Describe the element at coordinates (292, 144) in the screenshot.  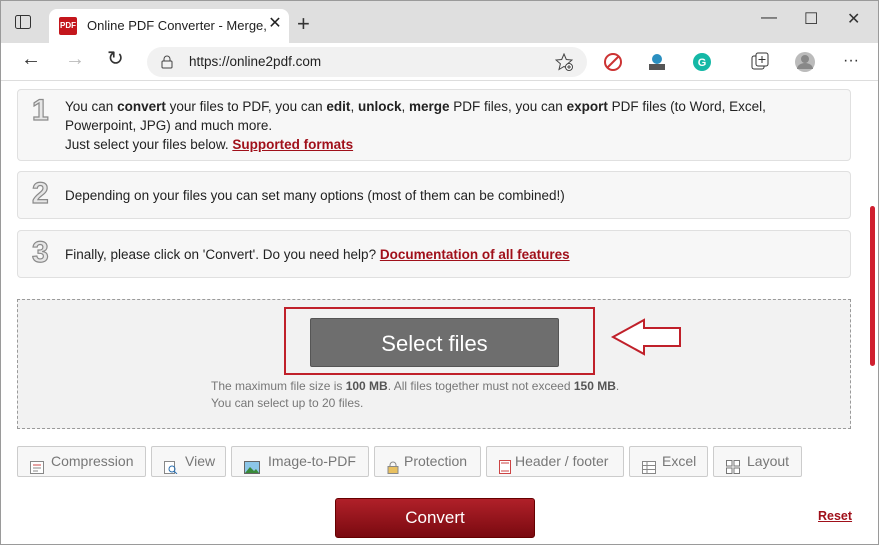
I see `supported-formats-link: Supported formats` at that location.